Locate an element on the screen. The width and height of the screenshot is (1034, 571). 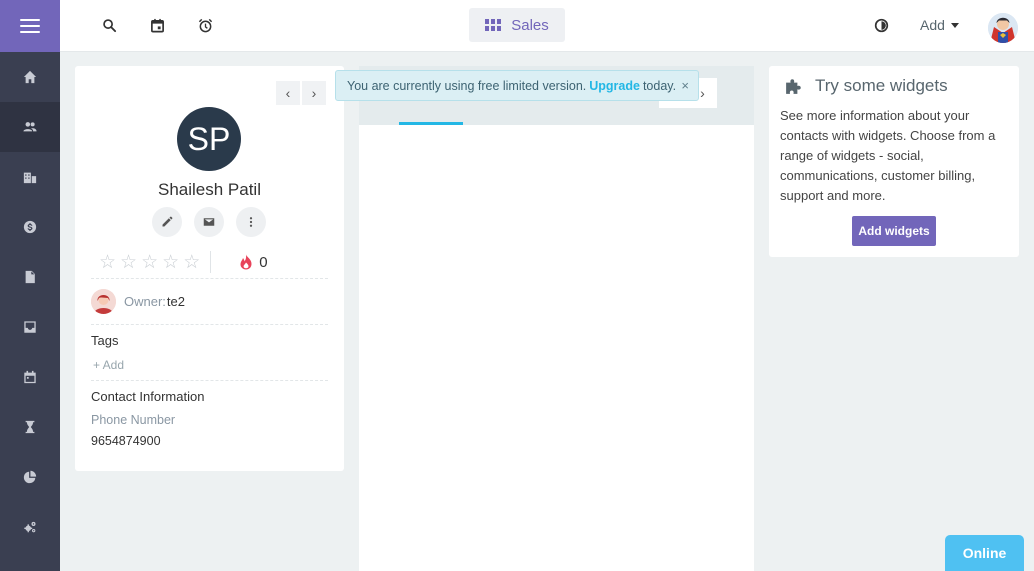
add-dropdown-label: Add is located at coordinates (932, 25).